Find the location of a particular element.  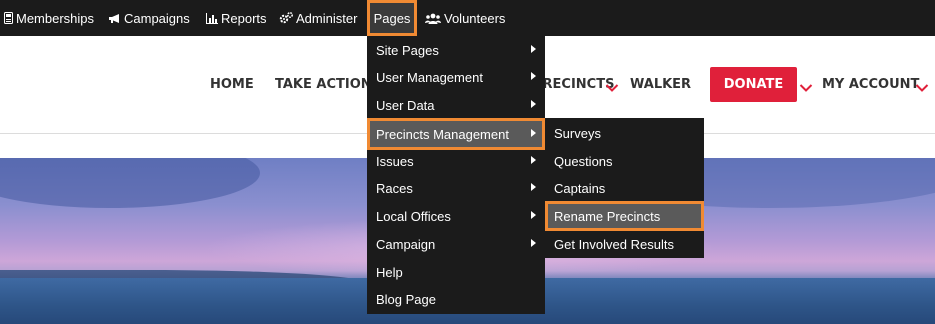

donate-button-label: DONATE is located at coordinates (753, 84).